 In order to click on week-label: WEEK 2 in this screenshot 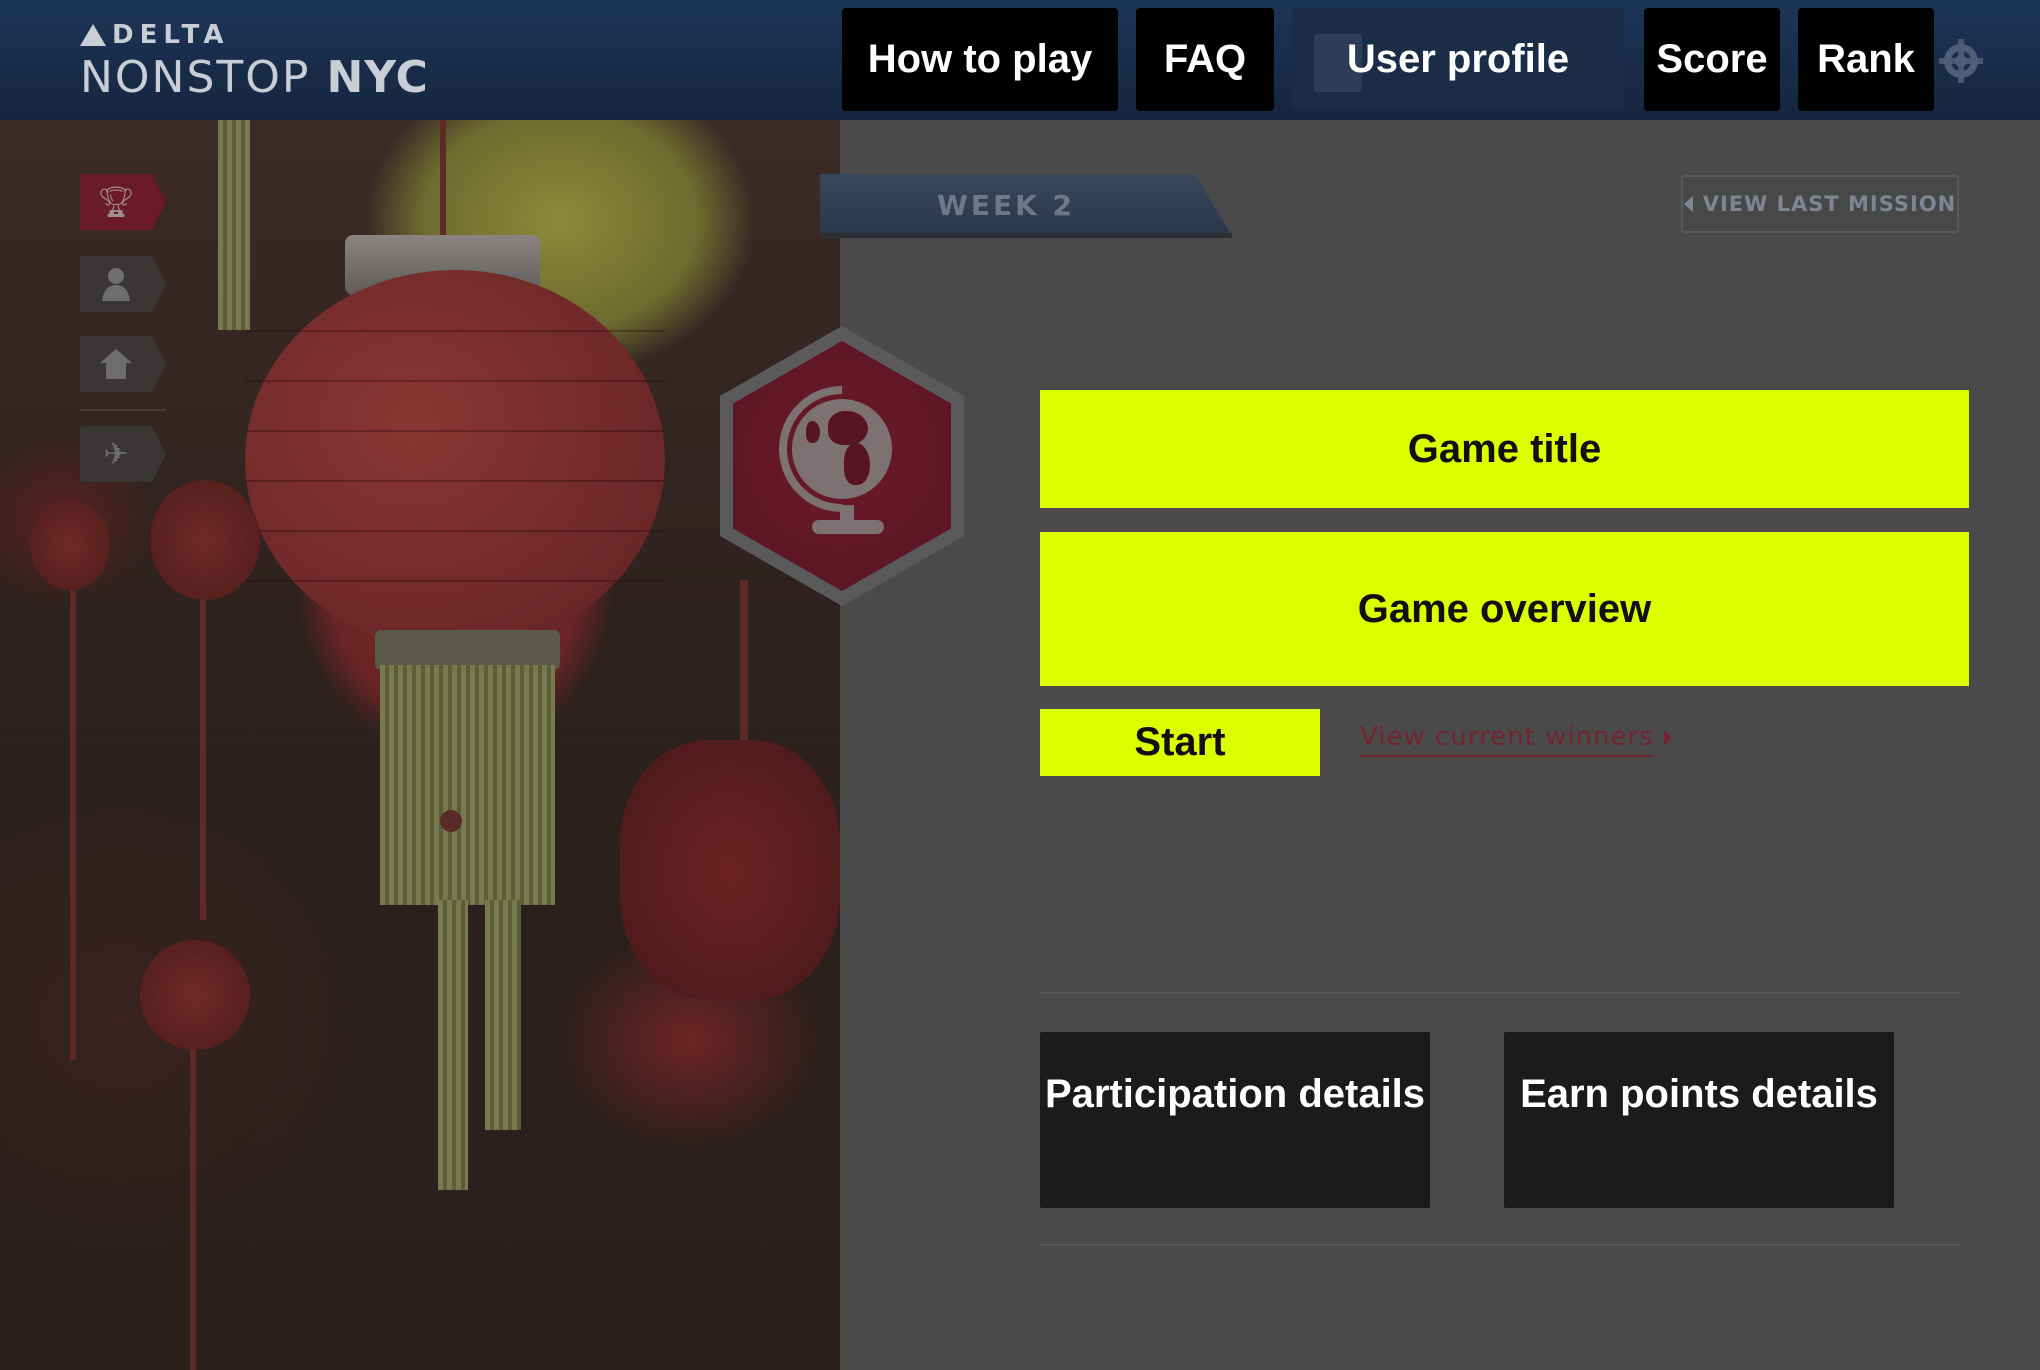, I will do `click(1006, 205)`.